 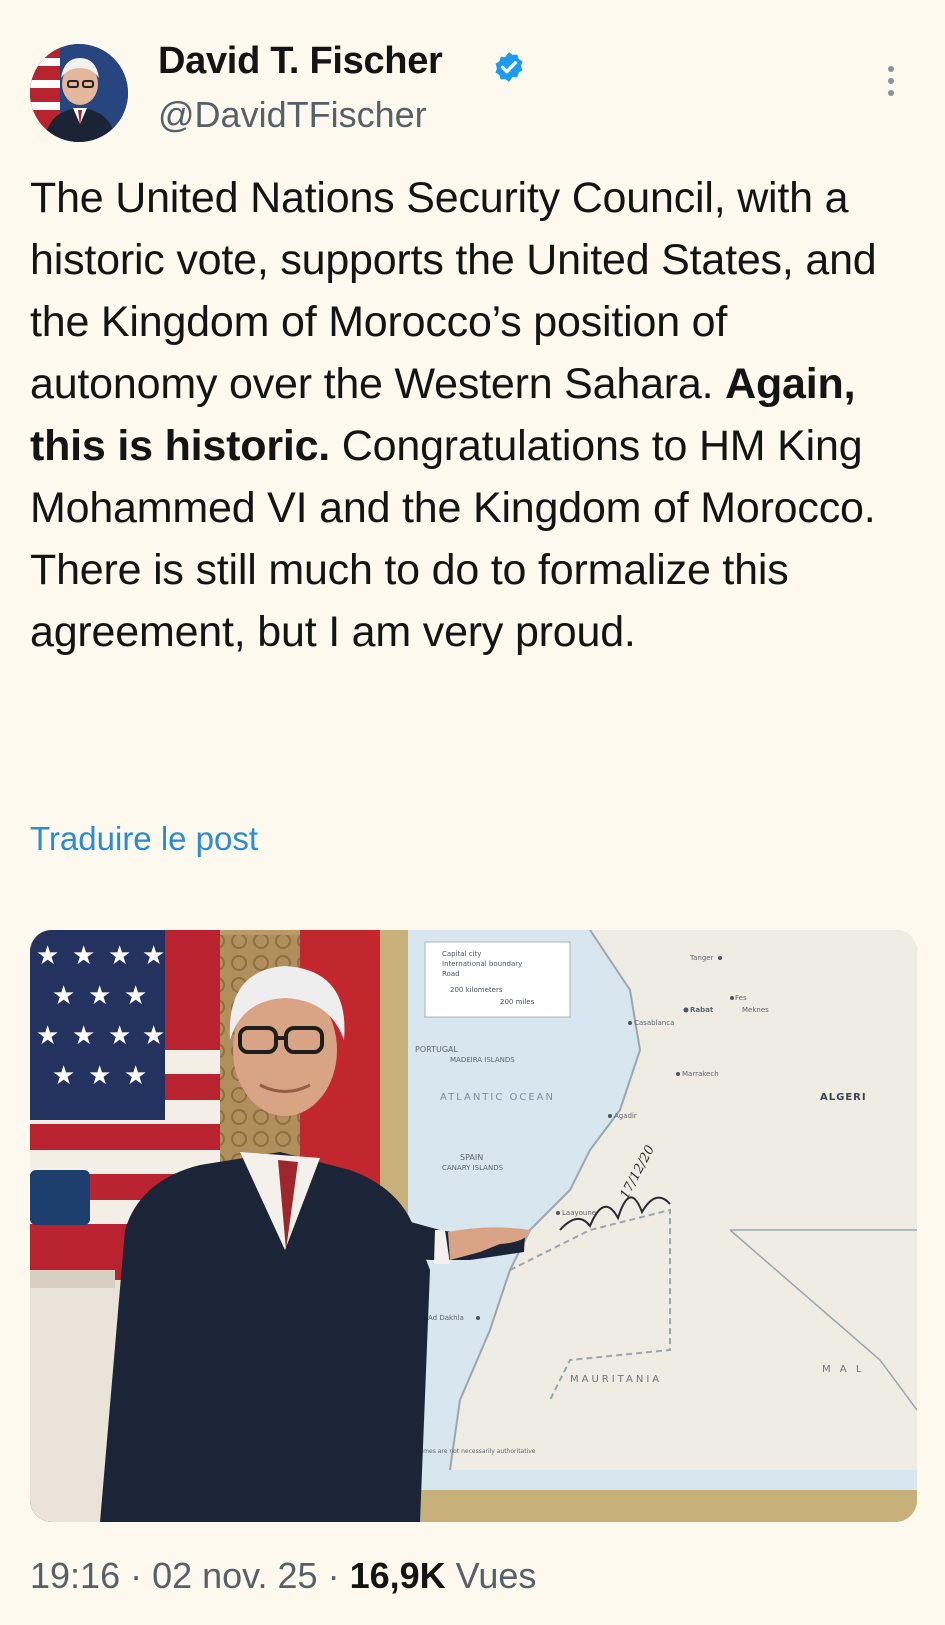 What do you see at coordinates (700, 1074) in the screenshot?
I see `map-label-marrakech: Marrakech` at bounding box center [700, 1074].